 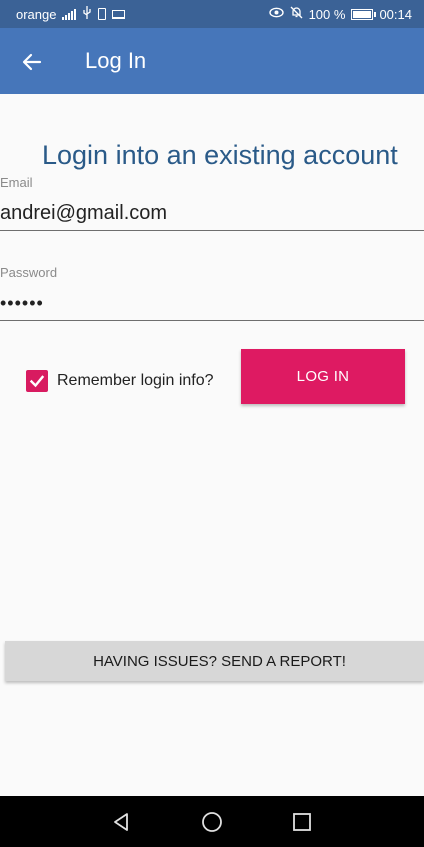 What do you see at coordinates (29, 272) in the screenshot?
I see `password-label: Password` at bounding box center [29, 272].